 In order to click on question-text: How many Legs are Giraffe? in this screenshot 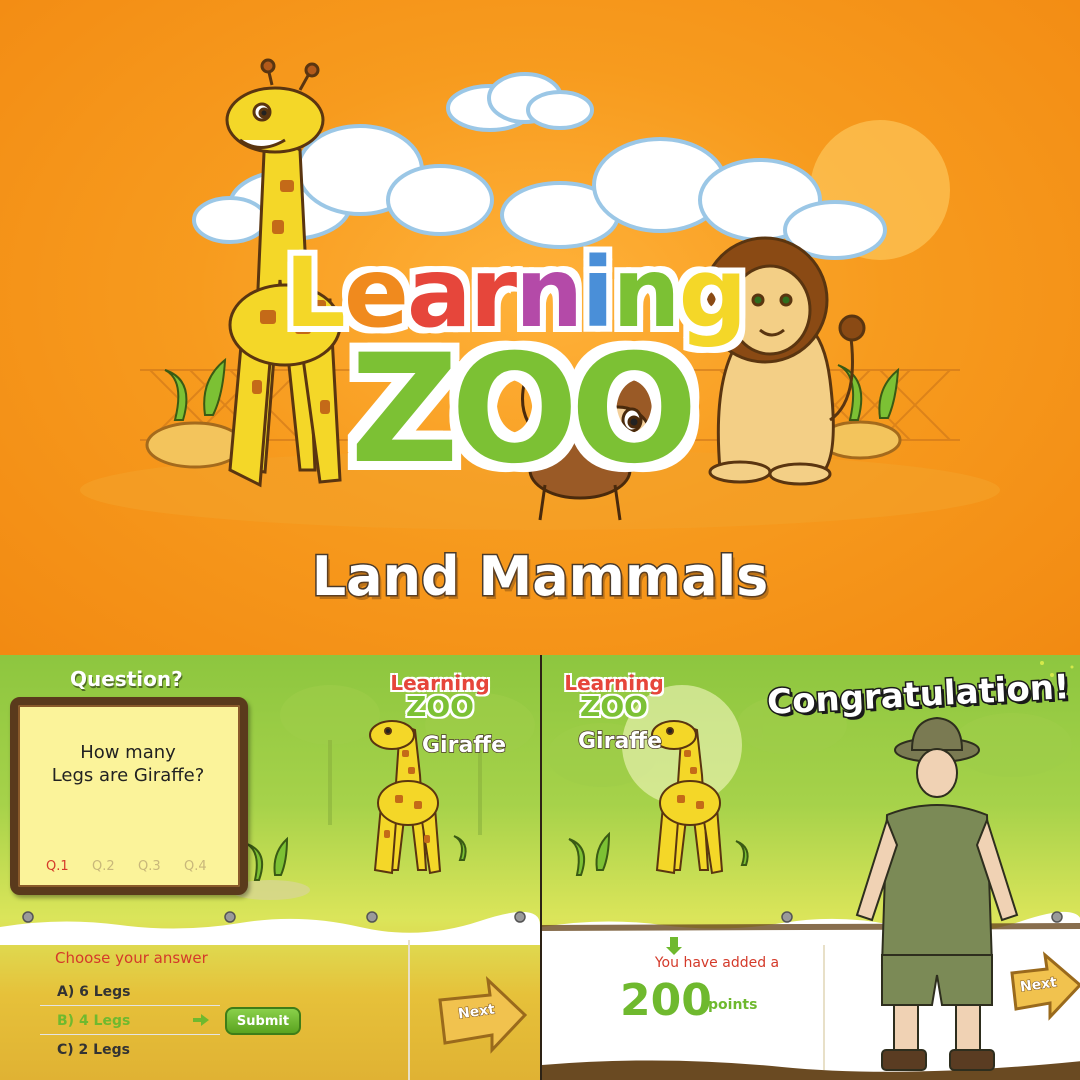, I will do `click(128, 764)`.